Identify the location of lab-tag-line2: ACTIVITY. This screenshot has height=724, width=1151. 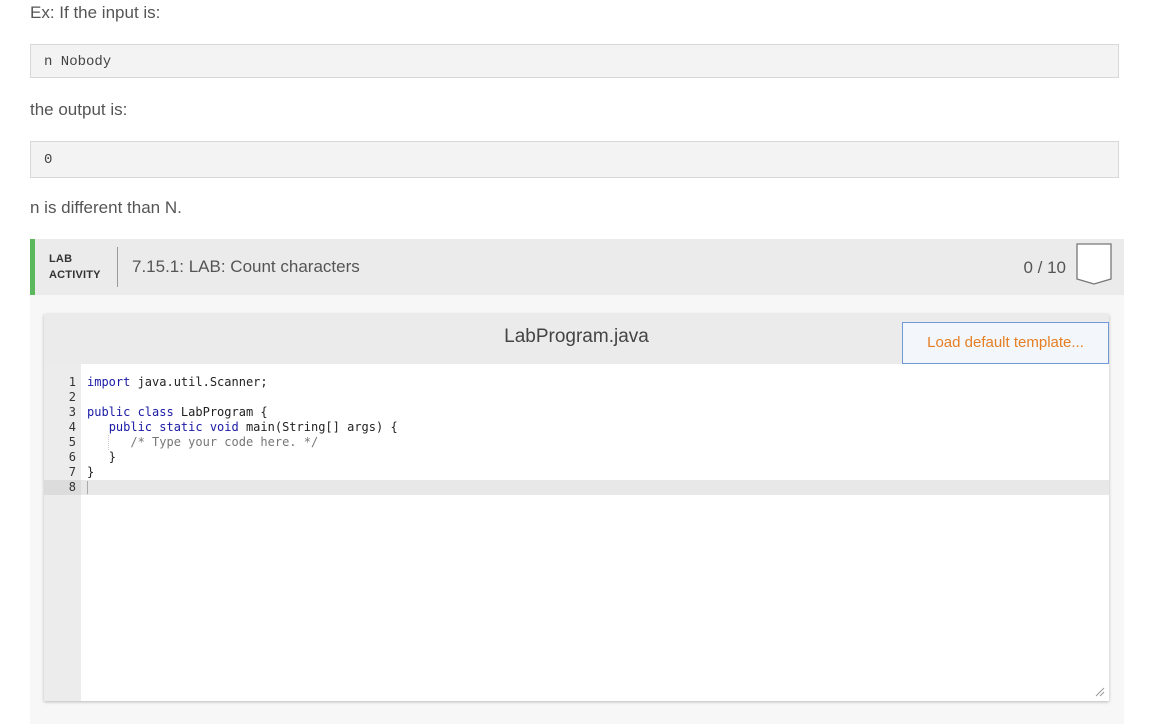
(75, 275).